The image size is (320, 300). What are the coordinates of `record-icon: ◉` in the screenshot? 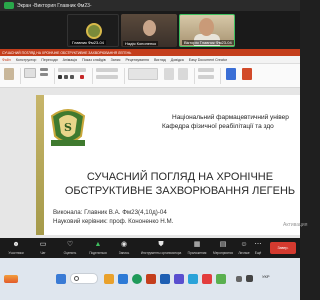 It's located at (124, 244).